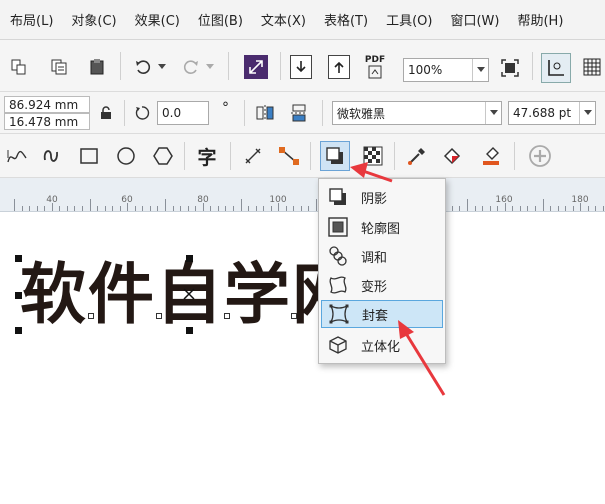  I want to click on flyout-item-blend: 调和, so click(382, 256).